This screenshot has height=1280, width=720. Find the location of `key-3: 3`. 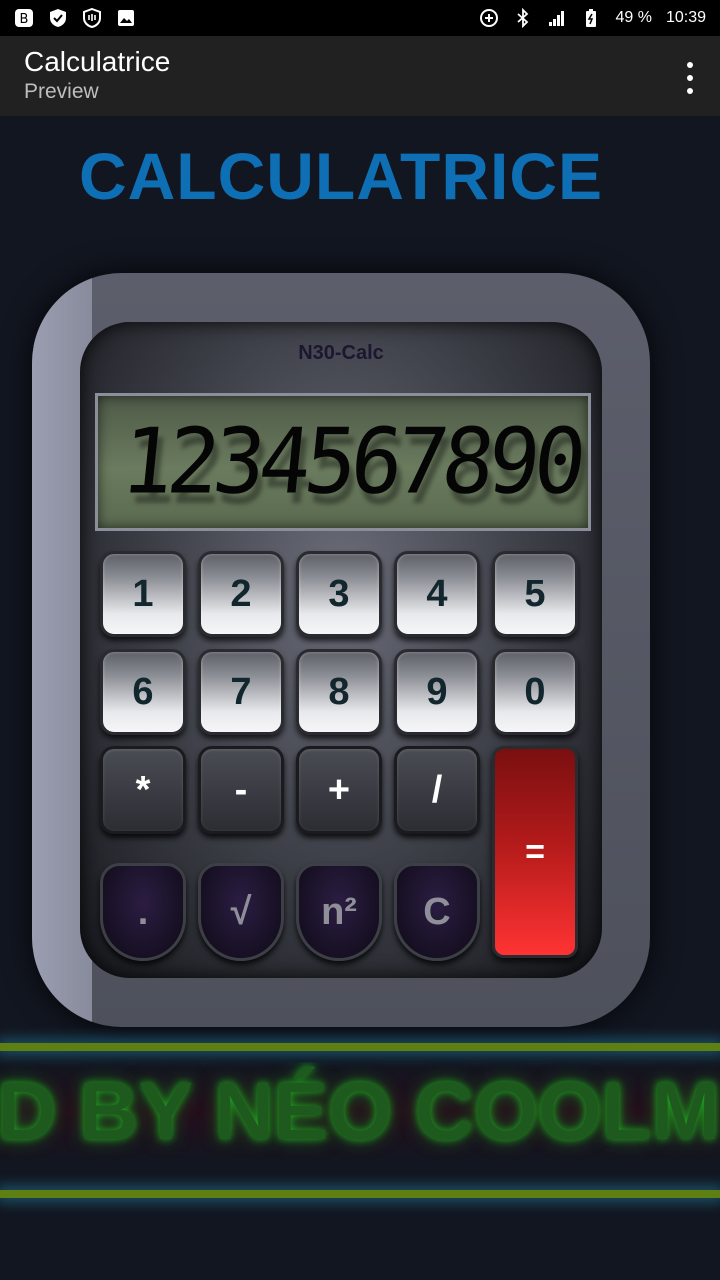

key-3: 3 is located at coordinates (339, 594).